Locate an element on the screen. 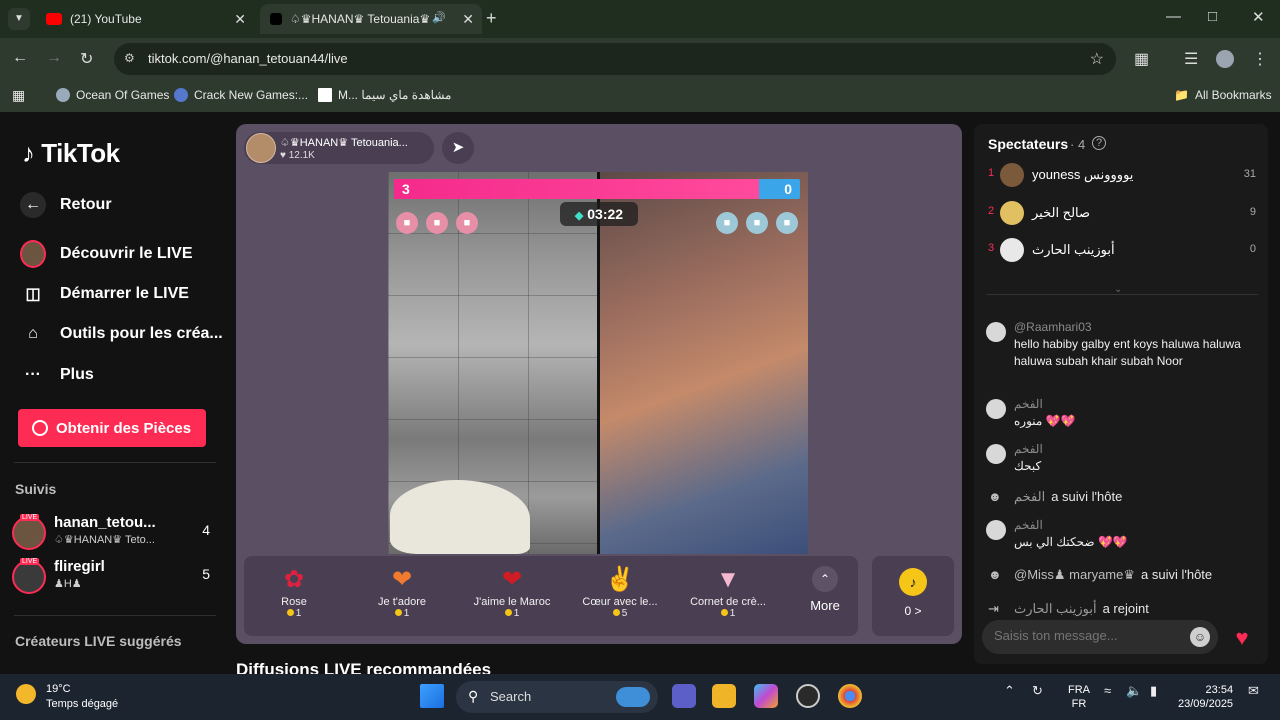  nav-back: ← Retour is located at coordinates (66, 205).